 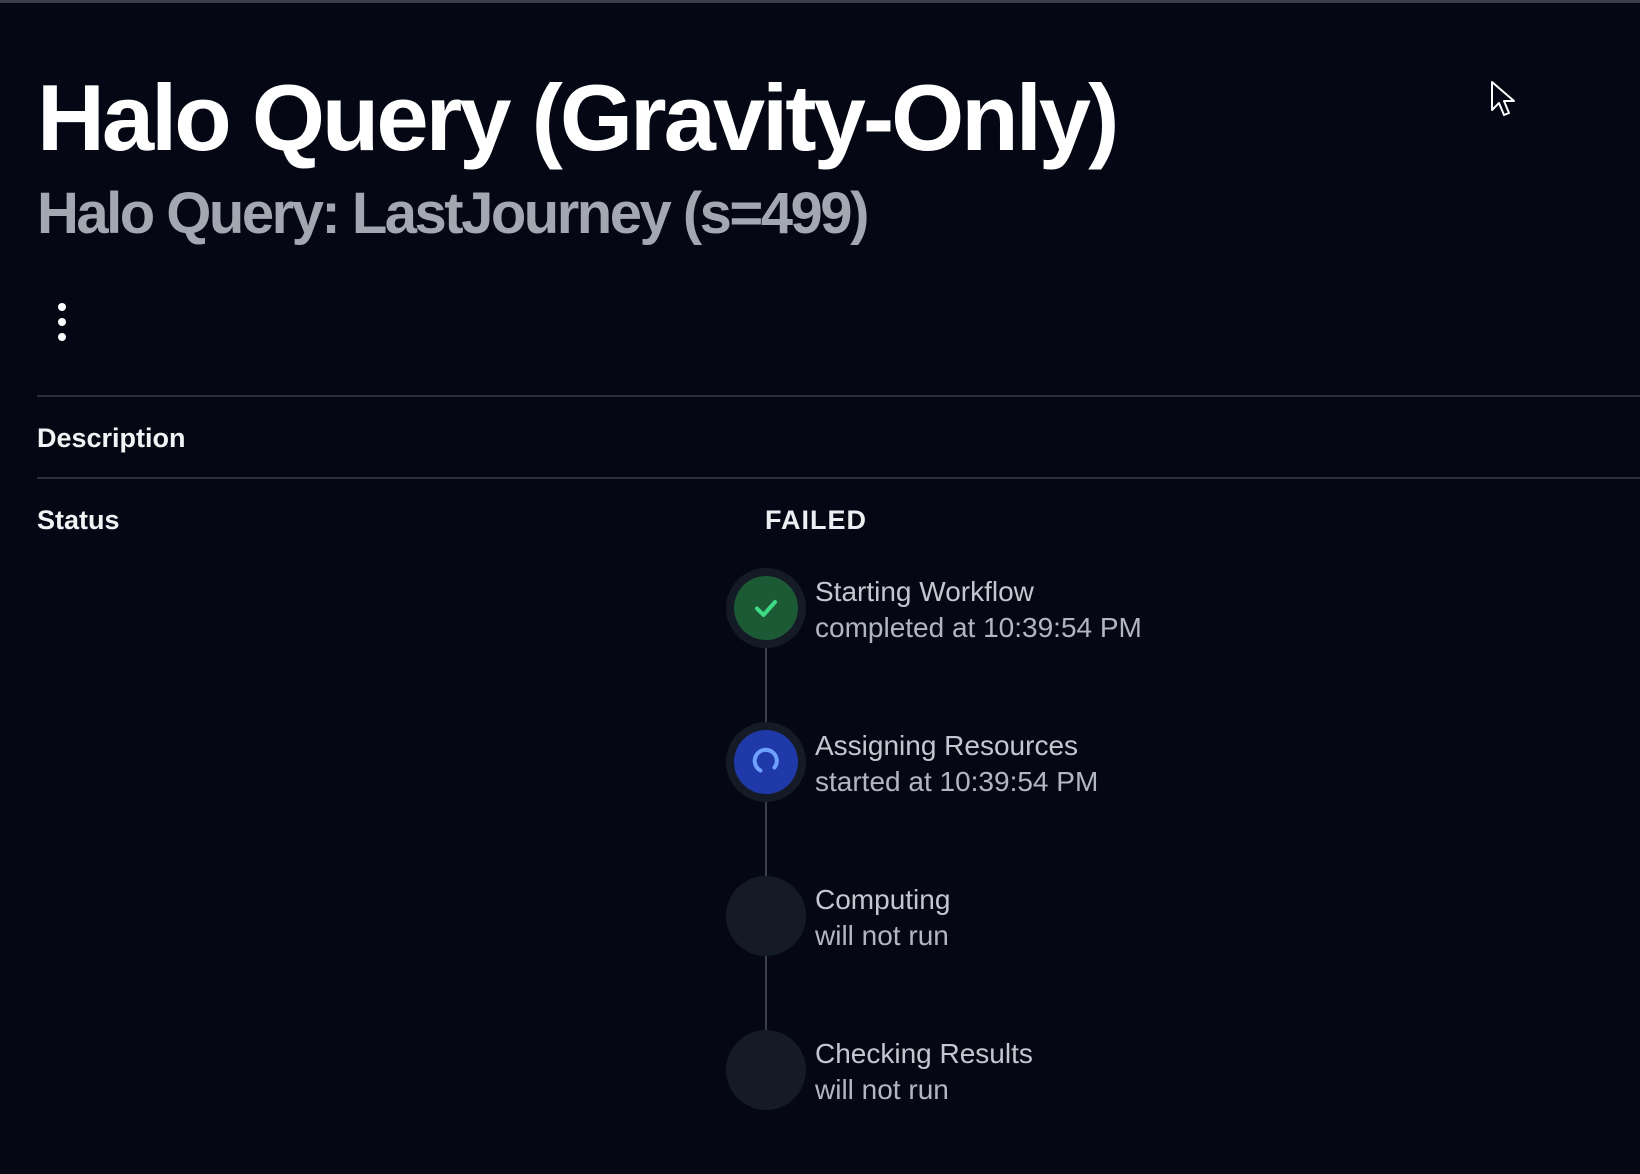 I want to click on step-name: Assigning Resources, so click(x=947, y=745).